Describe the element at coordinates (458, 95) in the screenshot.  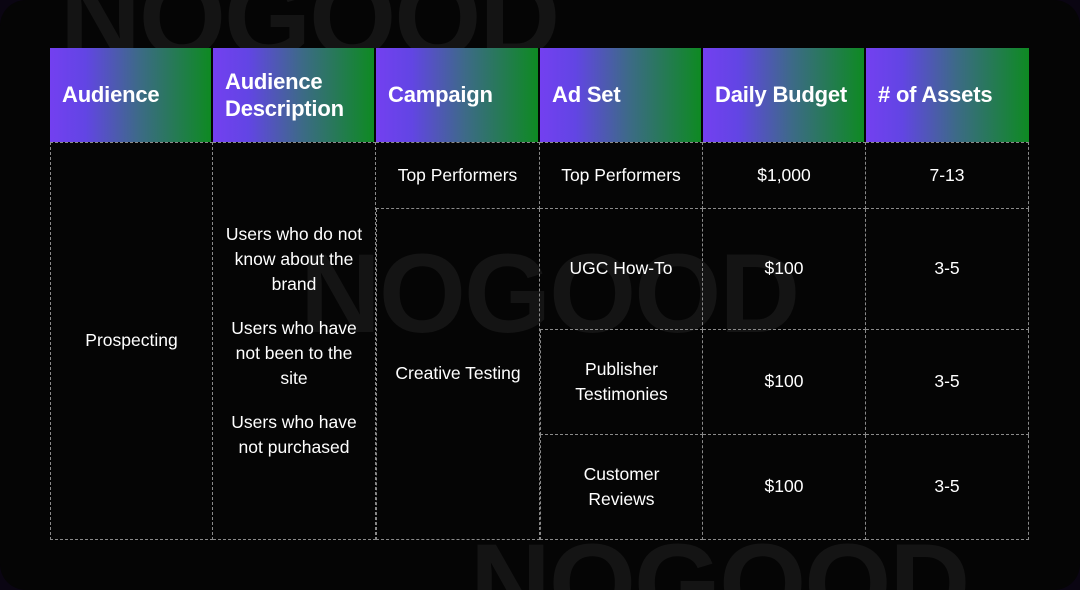
I see `column-header-campaign: Campaign` at that location.